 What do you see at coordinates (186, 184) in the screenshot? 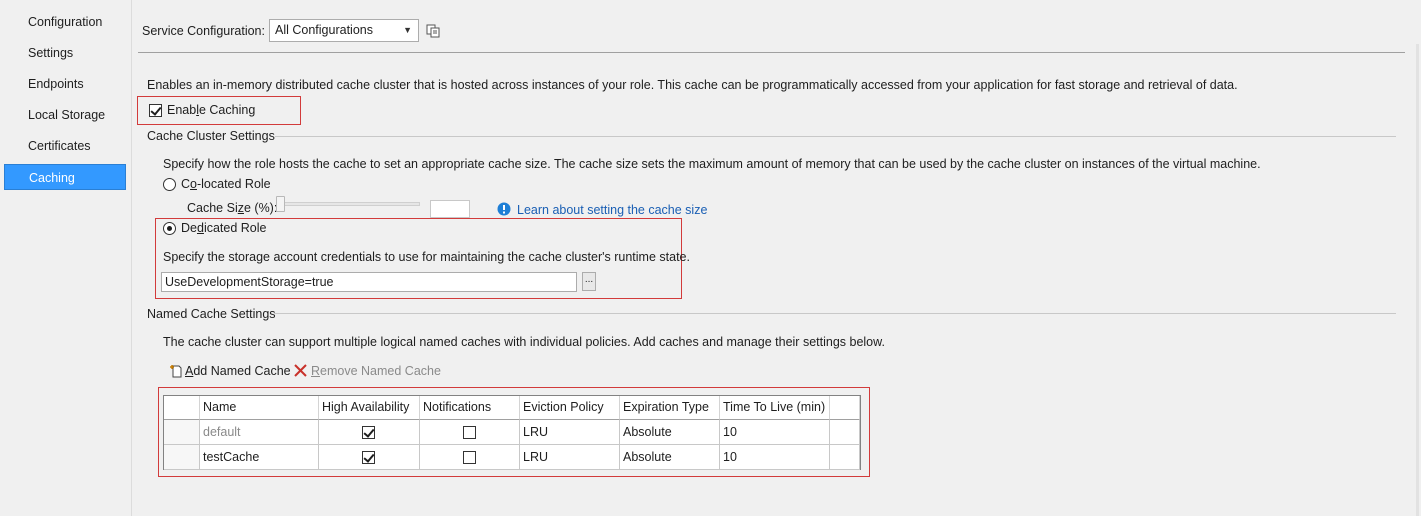
I see `colocated-label-a: C` at bounding box center [186, 184].